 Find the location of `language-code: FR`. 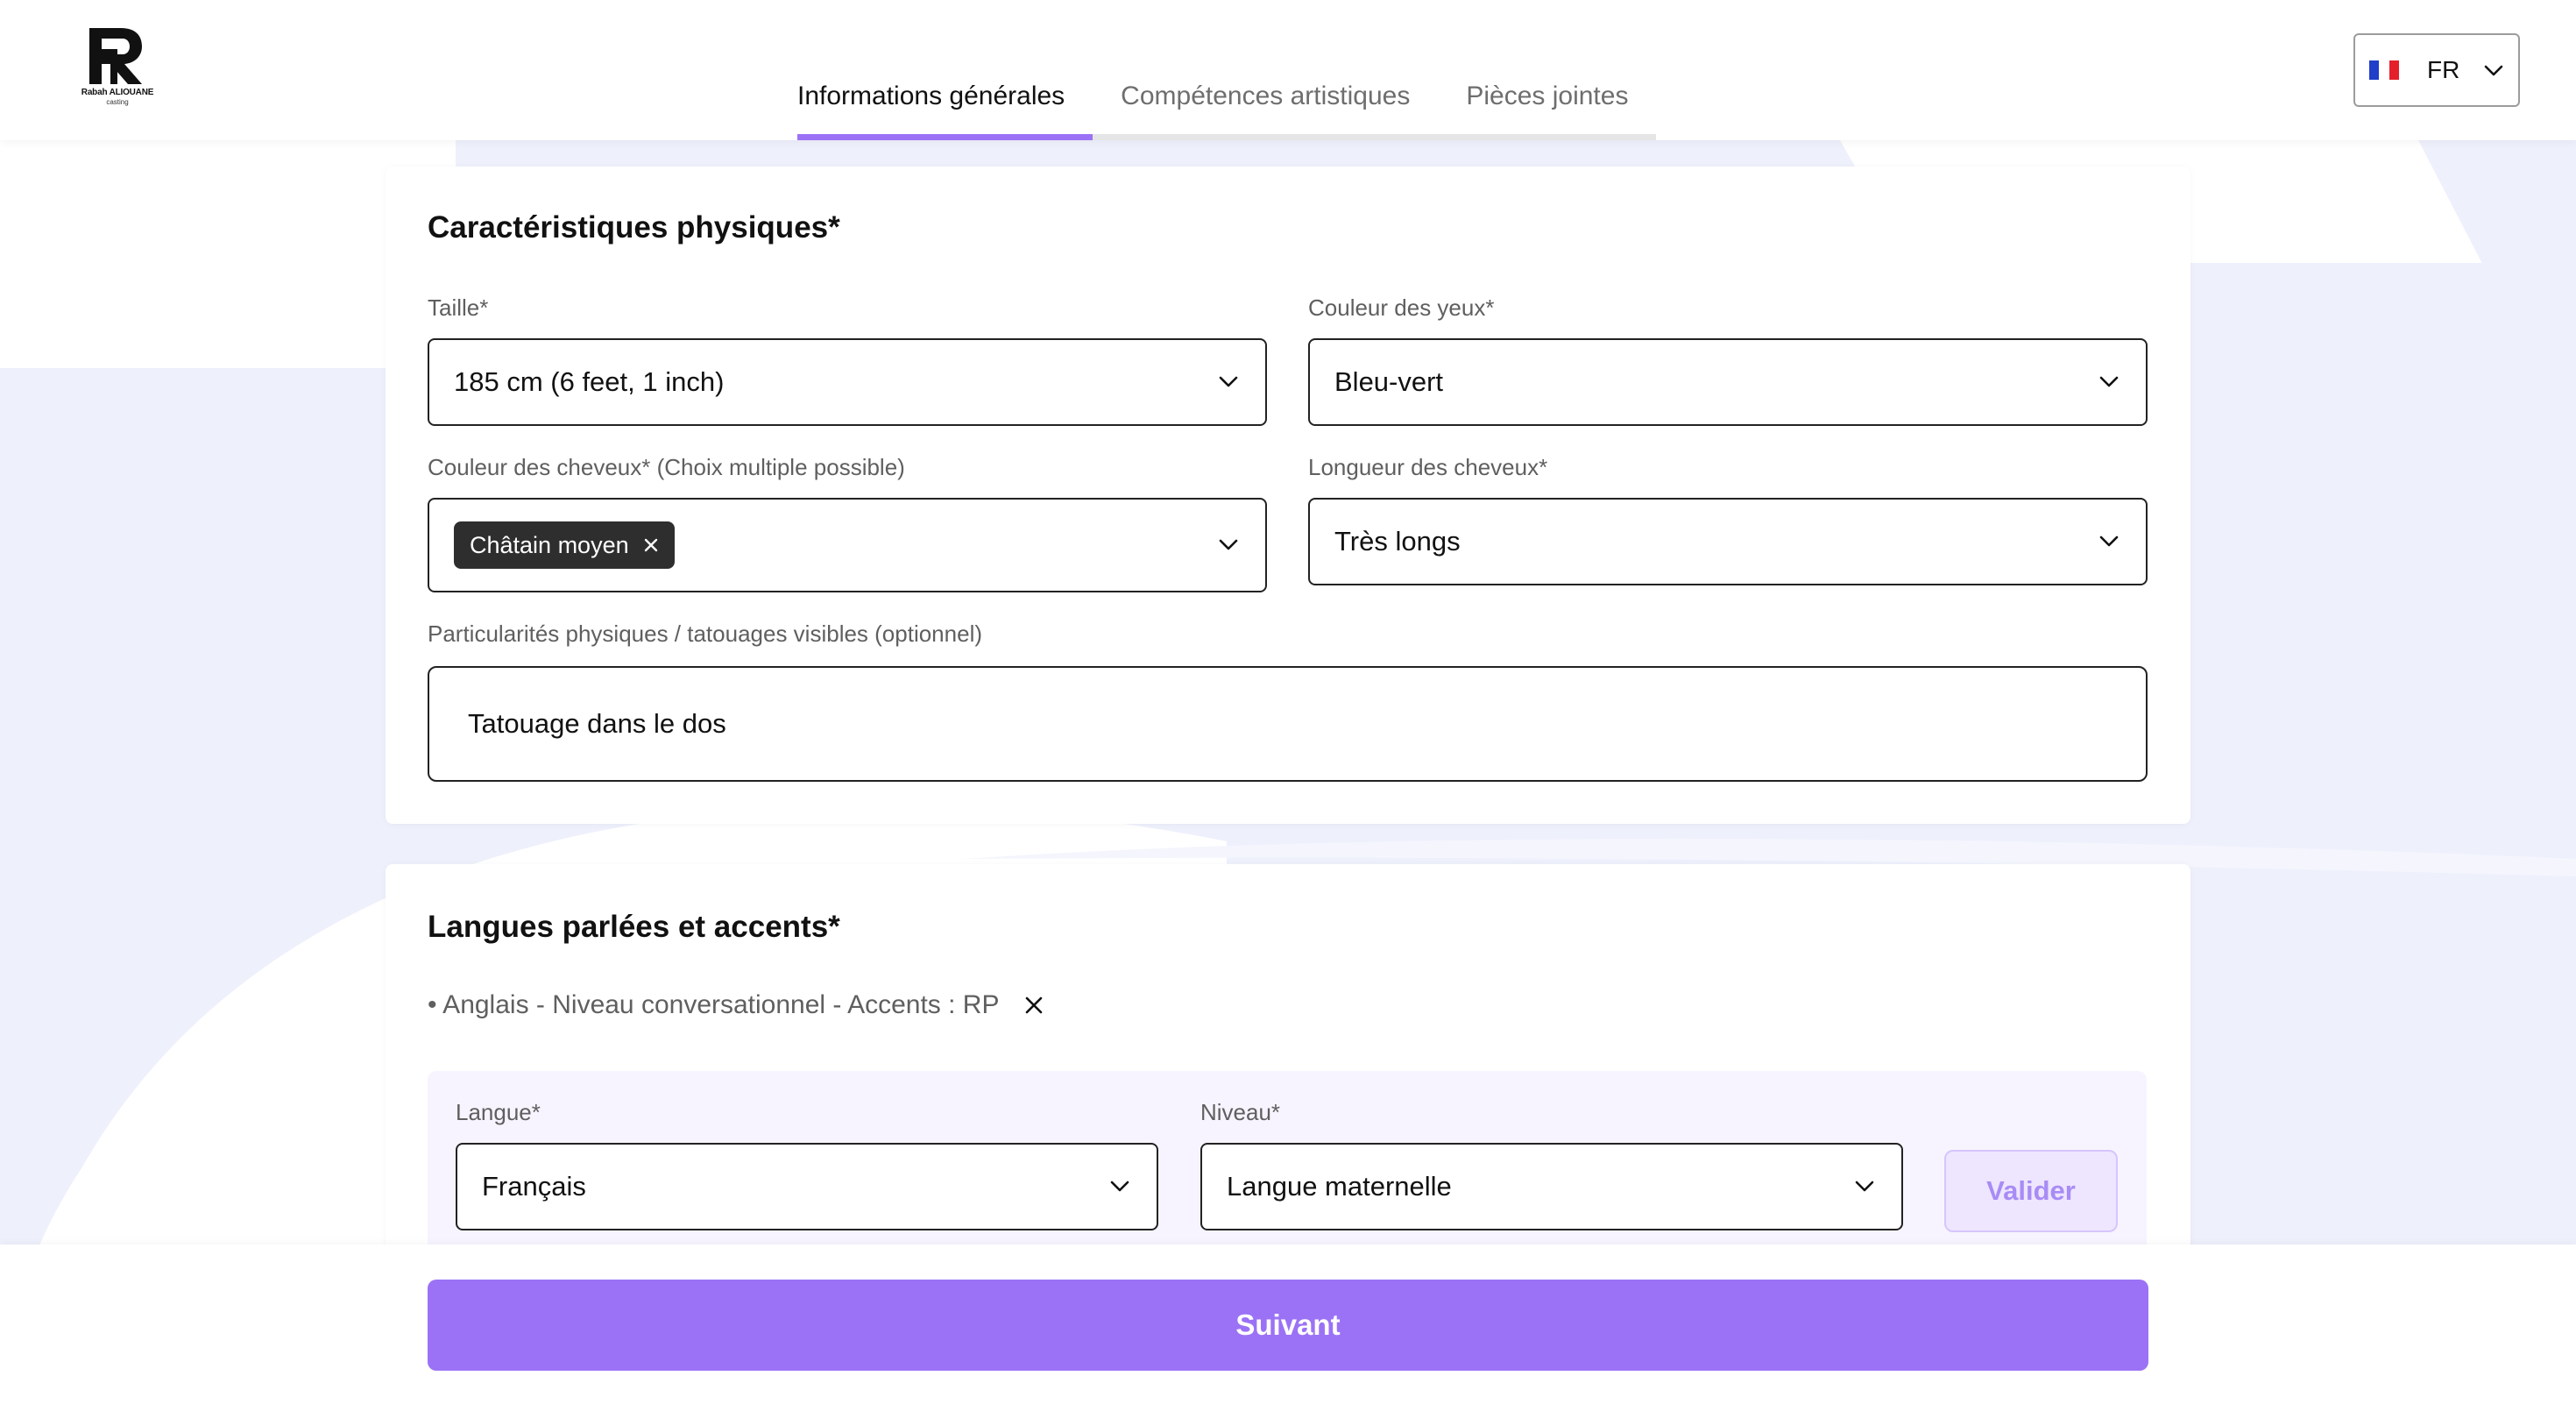

language-code: FR is located at coordinates (2443, 69).